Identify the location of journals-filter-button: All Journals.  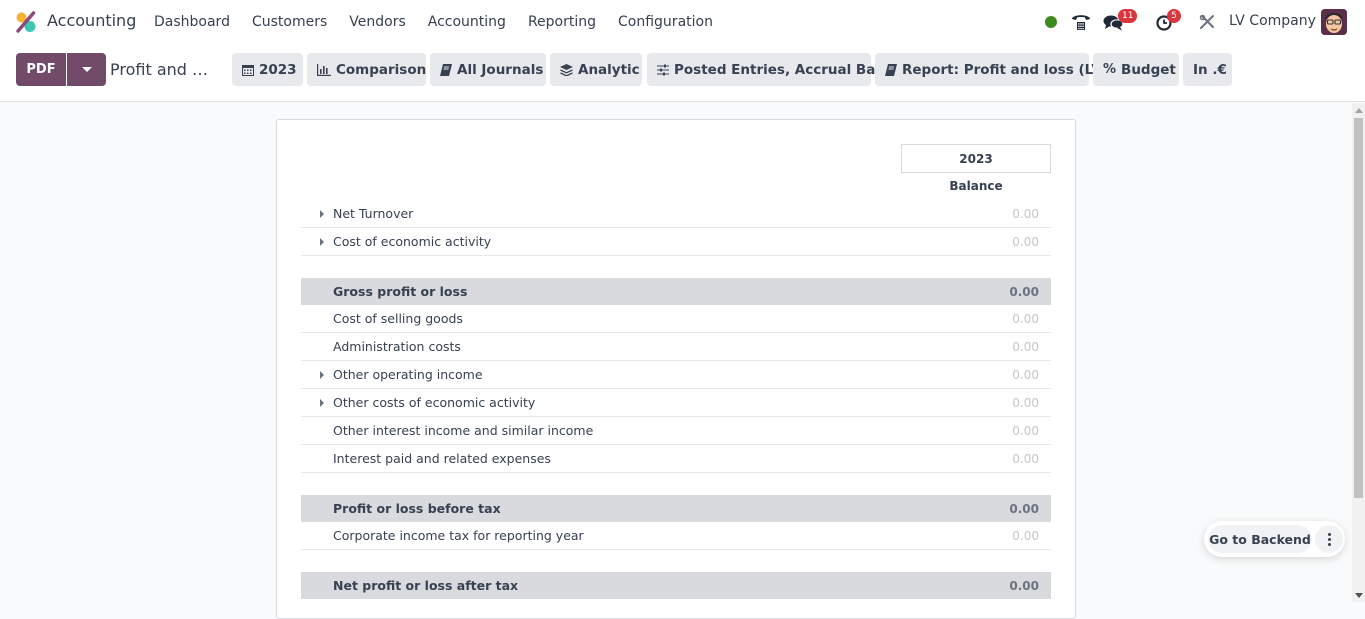
(488, 69).